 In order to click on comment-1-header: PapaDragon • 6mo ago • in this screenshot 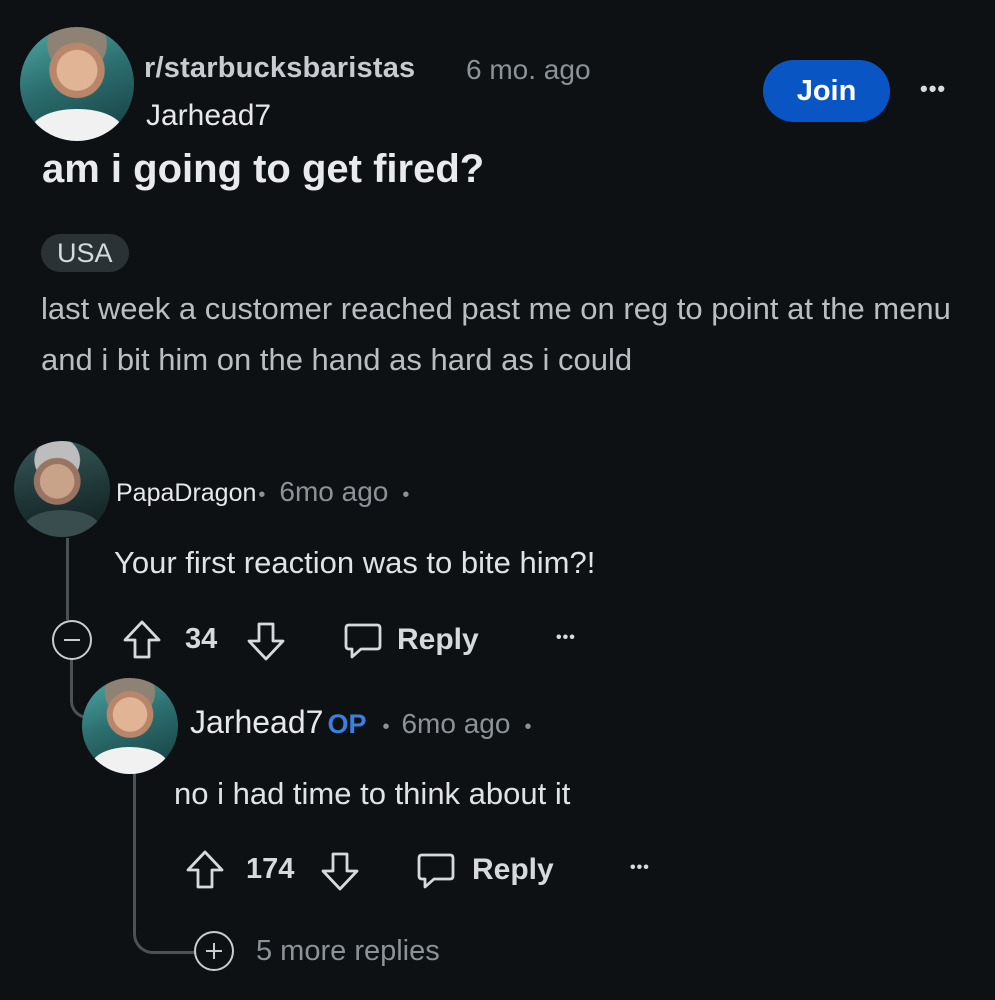, I will do `click(262, 492)`.